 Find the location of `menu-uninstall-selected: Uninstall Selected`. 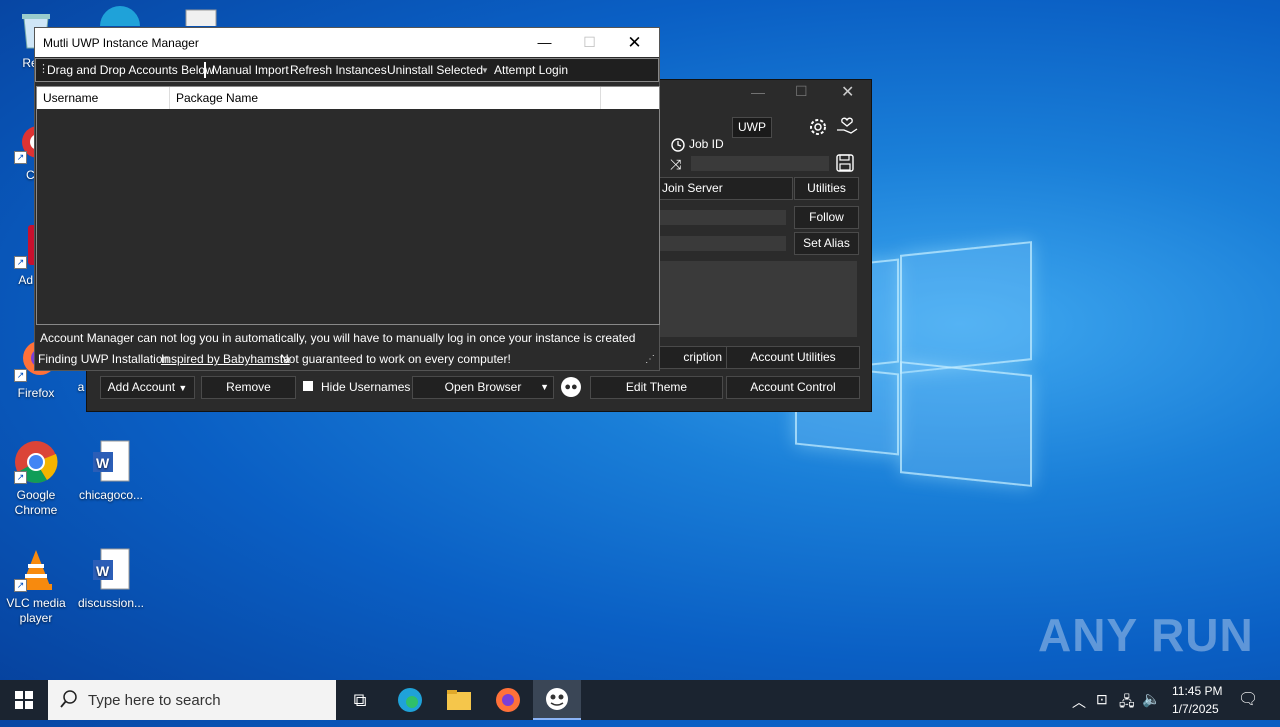

menu-uninstall-selected: Uninstall Selected is located at coordinates (435, 70).